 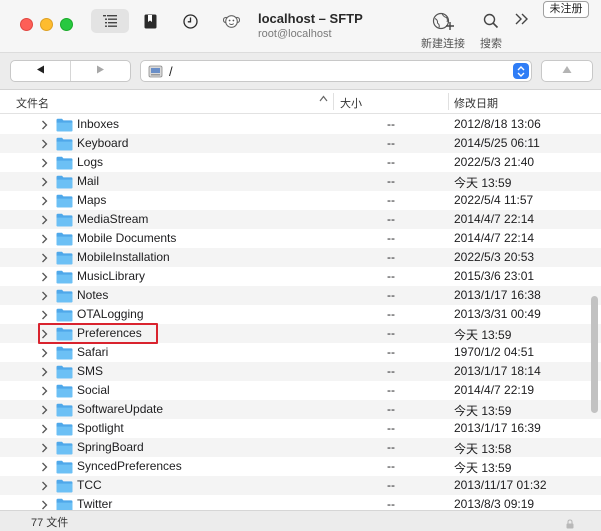 I want to click on file-row: Preferences -- 今天 13:59, so click(x=300, y=333).